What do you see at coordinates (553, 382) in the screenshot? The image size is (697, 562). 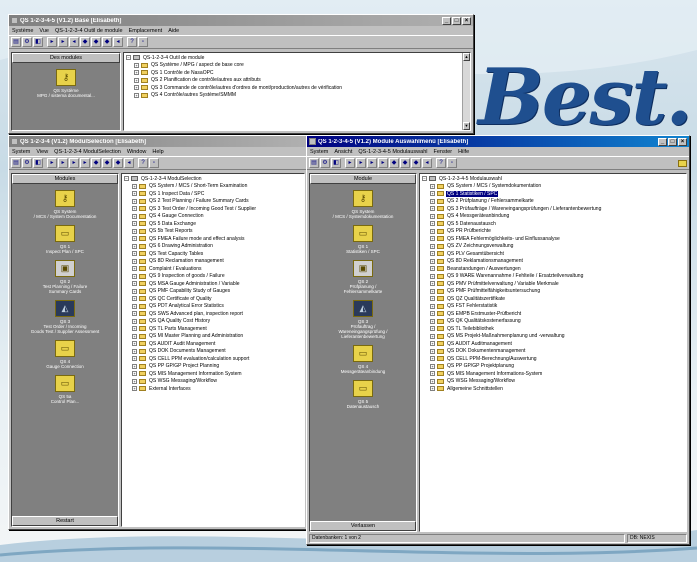 I see `tree-item: + QS WSG Messaging/Workflow` at bounding box center [553, 382].